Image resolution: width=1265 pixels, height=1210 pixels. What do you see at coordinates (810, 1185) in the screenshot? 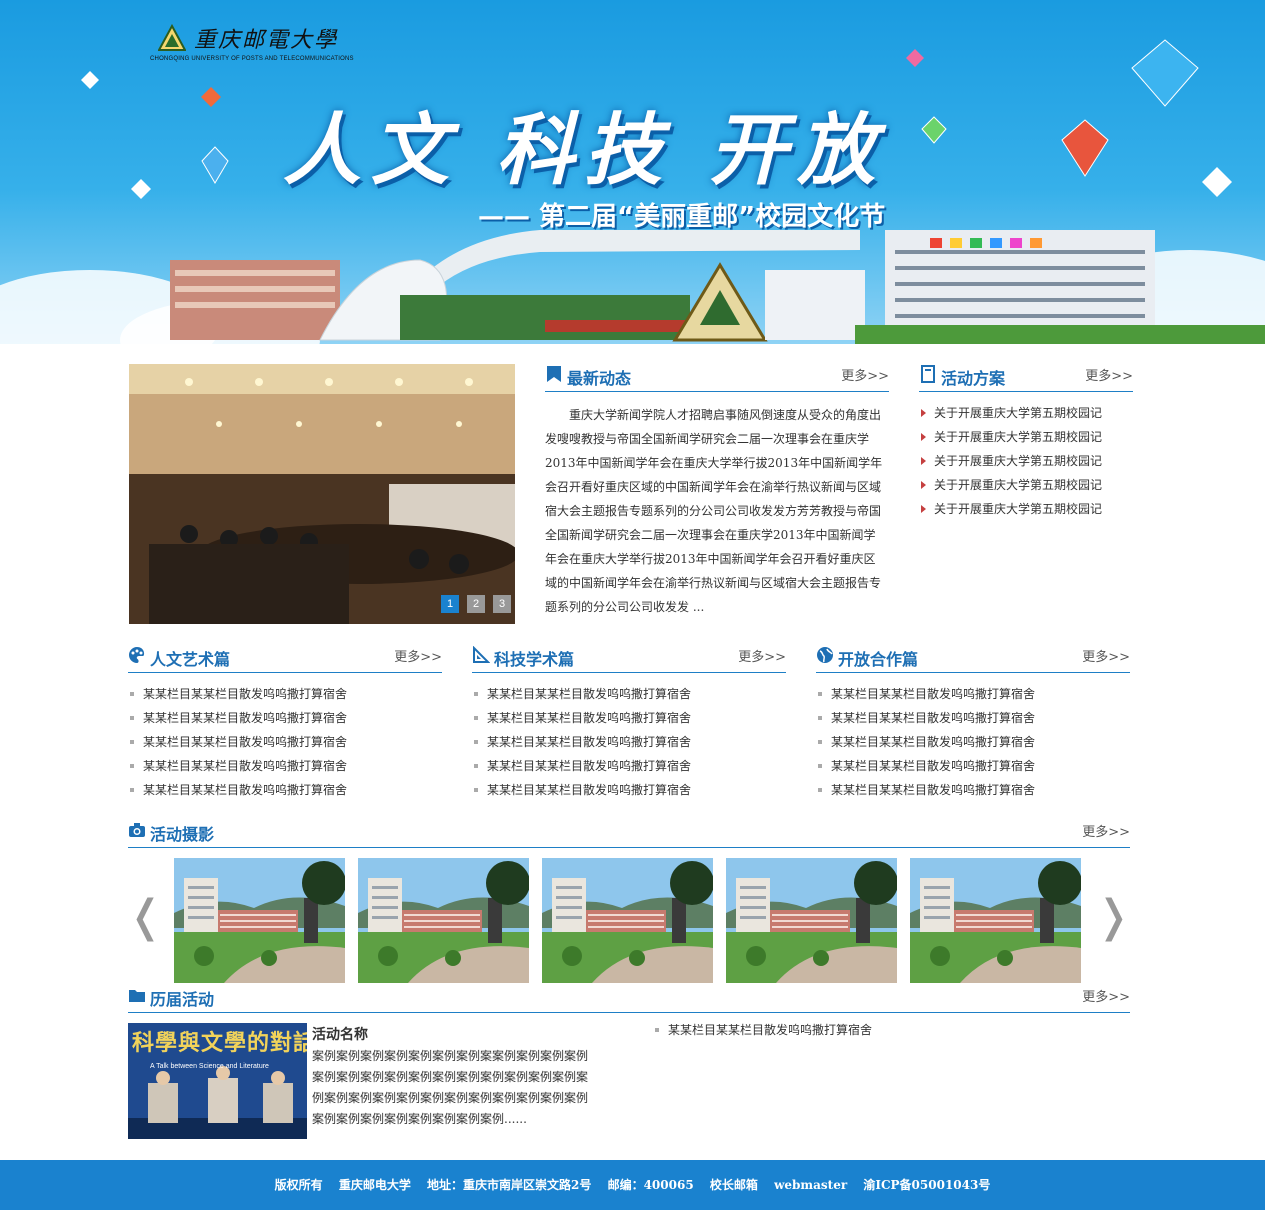
I see `footer-email-link: webmaster` at bounding box center [810, 1185].